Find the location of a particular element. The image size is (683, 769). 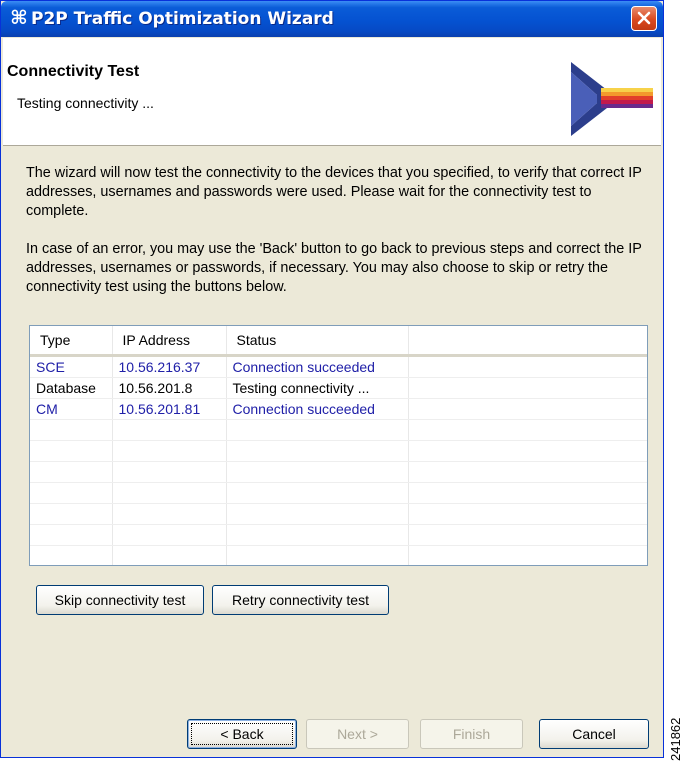

next-button: Next > is located at coordinates (357, 734).